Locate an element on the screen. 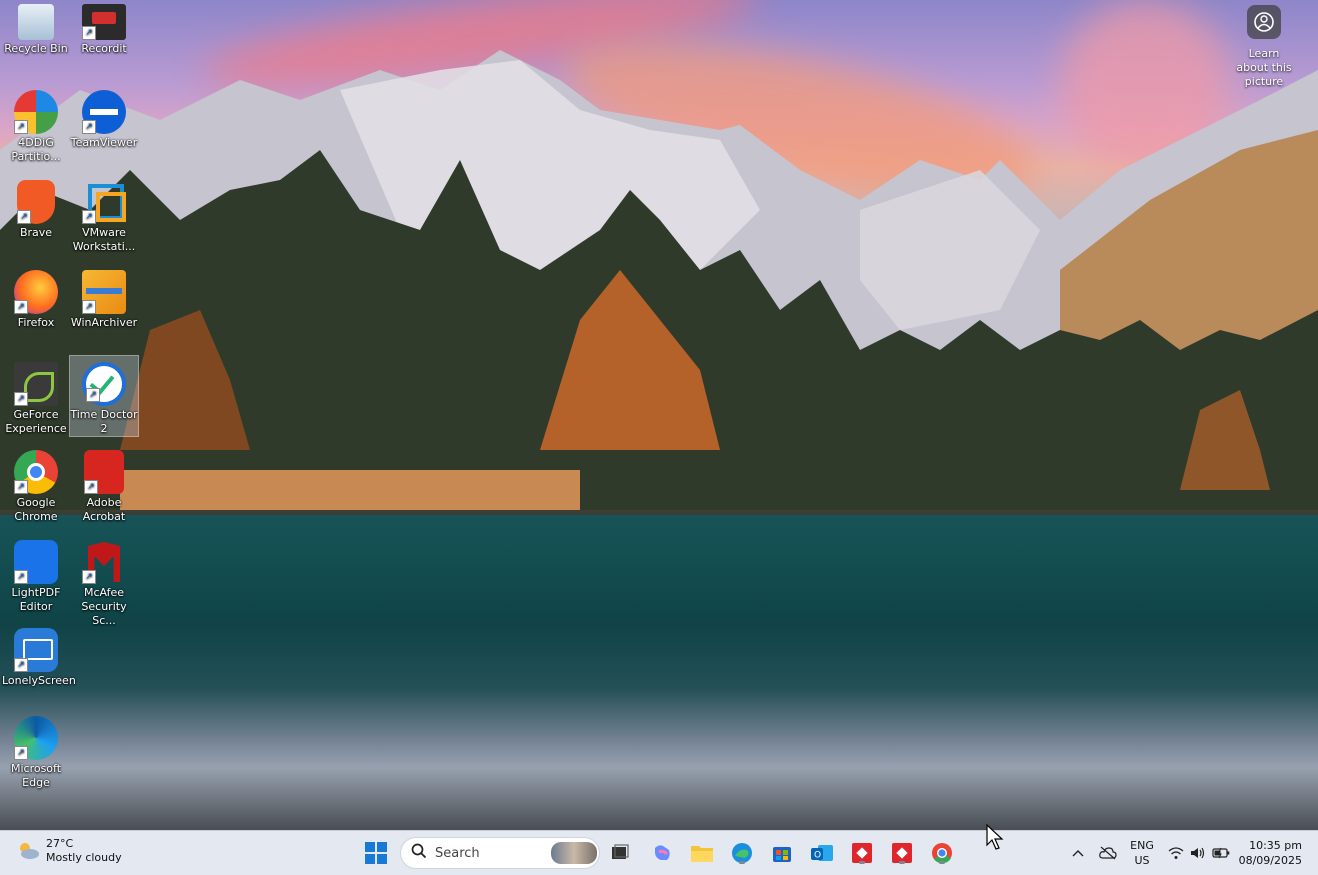  taskbar-outlook: O is located at coordinates (822, 853).